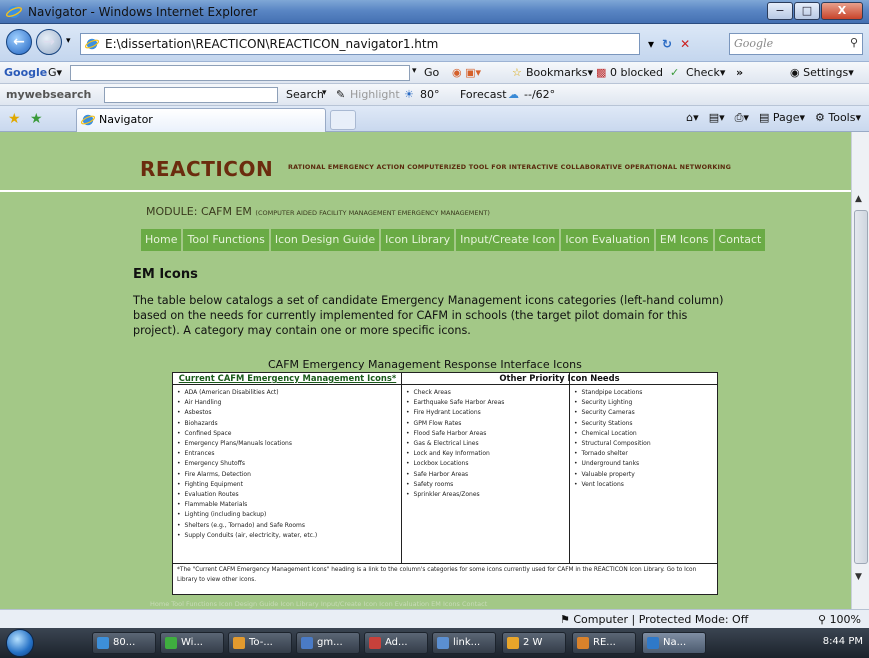 The width and height of the screenshot is (869, 658). What do you see at coordinates (796, 44) in the screenshot?
I see `search-input: Google ⚲` at bounding box center [796, 44].